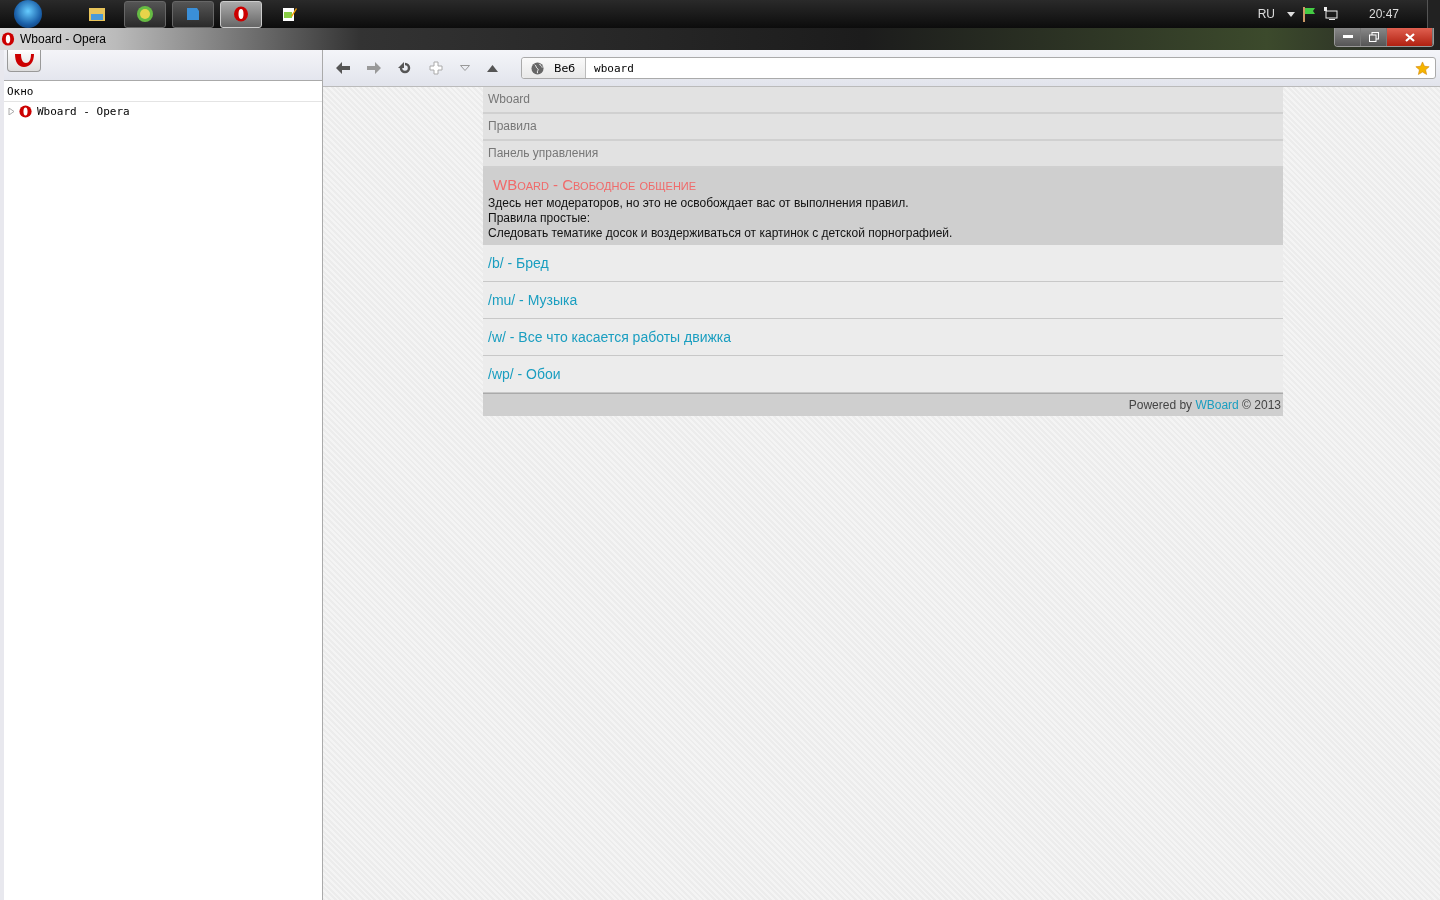 The height and width of the screenshot is (900, 1440). Describe the element at coordinates (83, 111) in the screenshot. I see `tree-item: Wboard - Opera` at that location.